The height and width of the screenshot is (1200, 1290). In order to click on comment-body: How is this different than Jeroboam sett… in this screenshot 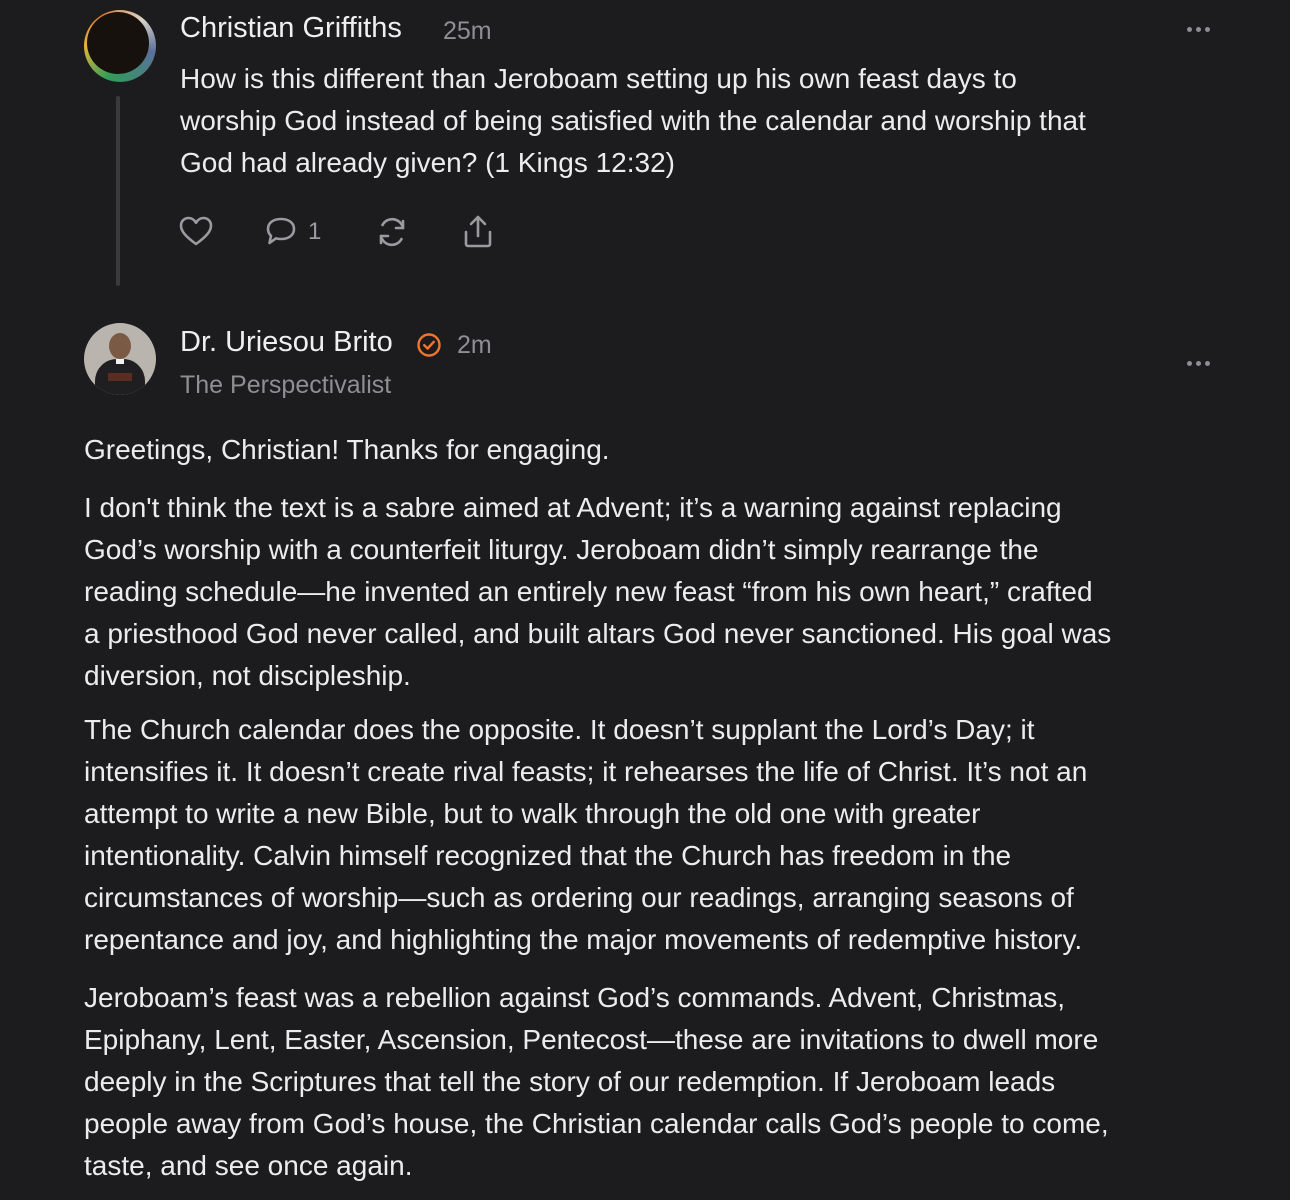, I will do `click(710, 121)`.